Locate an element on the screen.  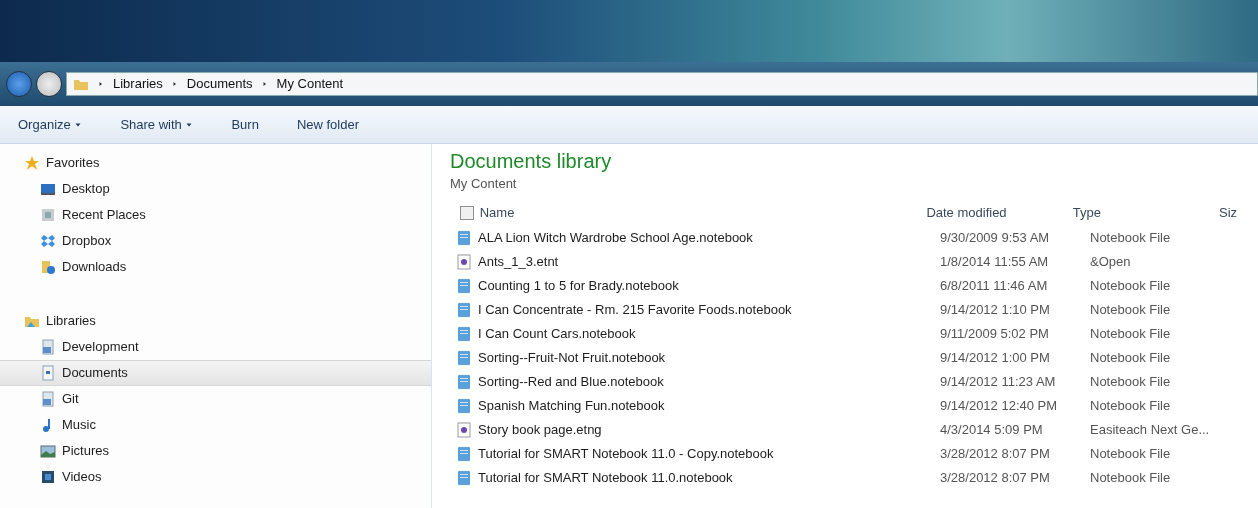
nav-item: Dropbox is located at coordinates (215, 241).